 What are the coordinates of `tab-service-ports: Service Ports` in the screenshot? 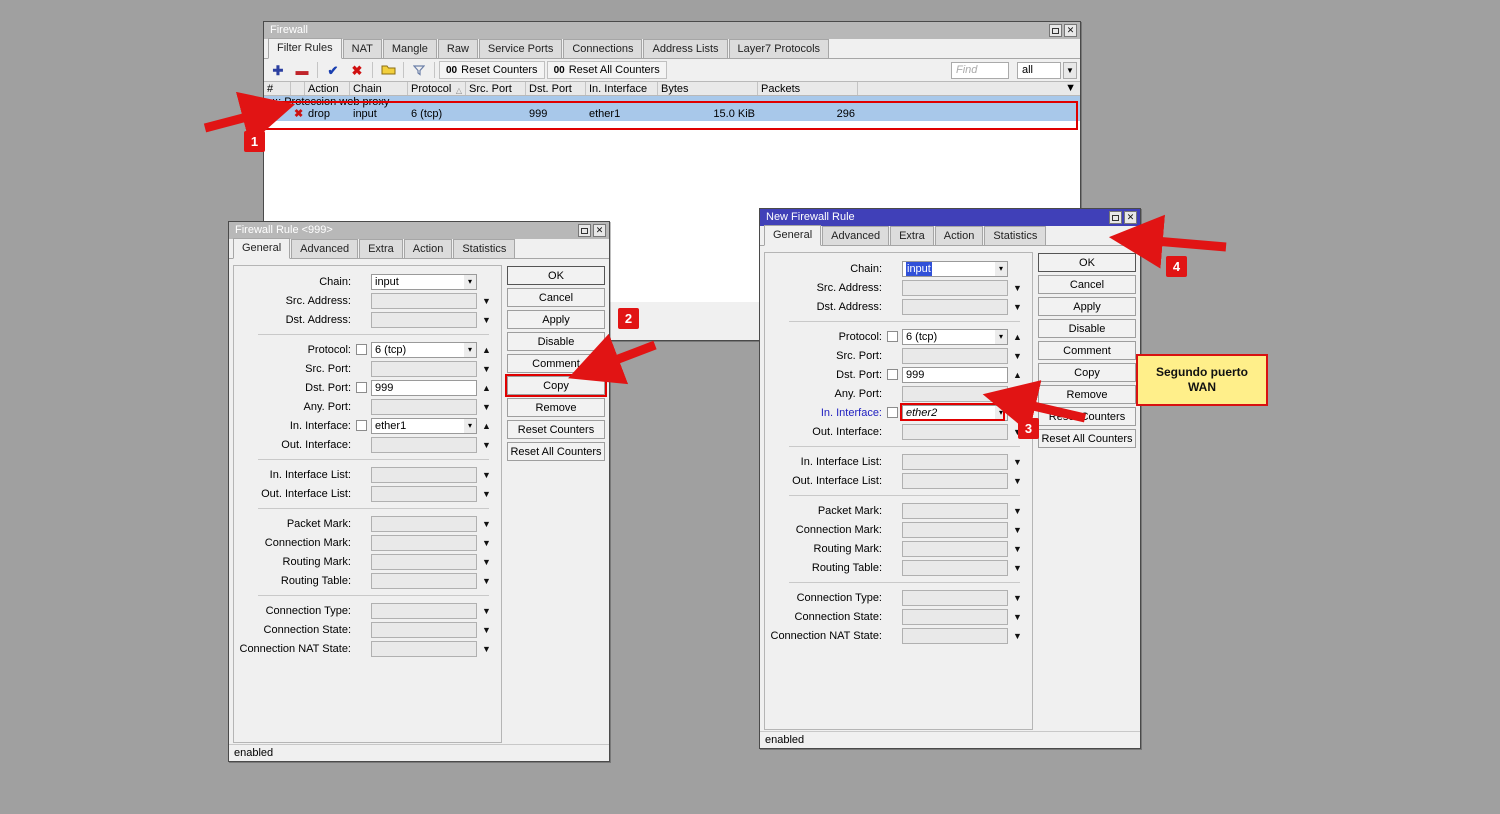 It's located at (520, 48).